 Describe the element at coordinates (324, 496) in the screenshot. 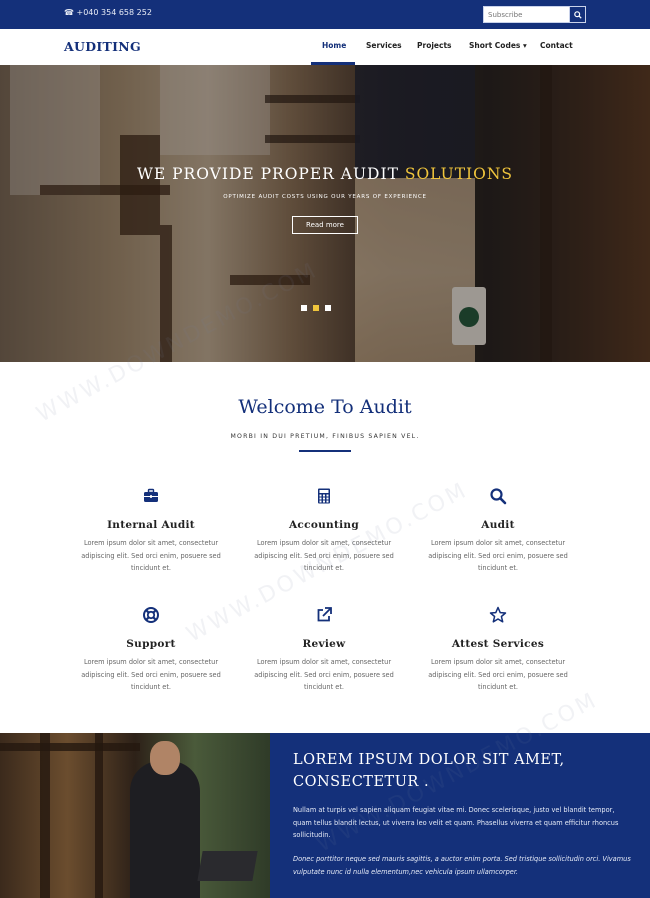

I see `calculator-icon` at that location.